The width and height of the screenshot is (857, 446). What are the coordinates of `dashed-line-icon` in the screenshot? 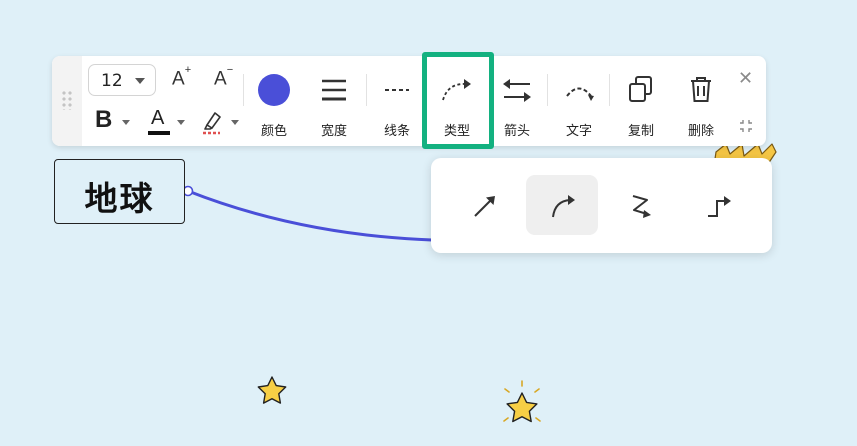 It's located at (397, 90).